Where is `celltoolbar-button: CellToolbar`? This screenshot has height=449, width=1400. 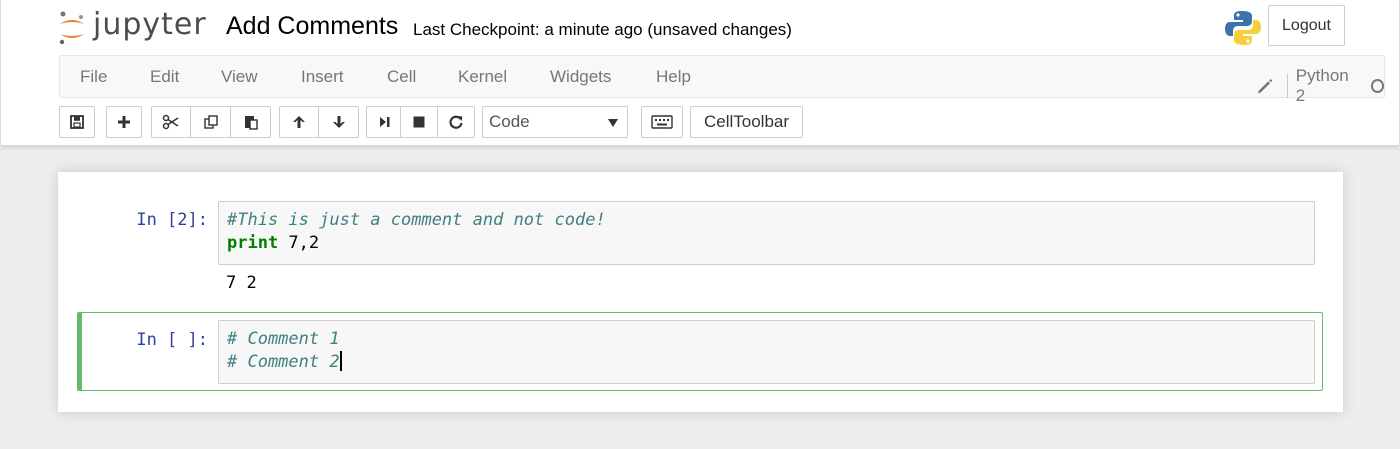
celltoolbar-button: CellToolbar is located at coordinates (746, 122).